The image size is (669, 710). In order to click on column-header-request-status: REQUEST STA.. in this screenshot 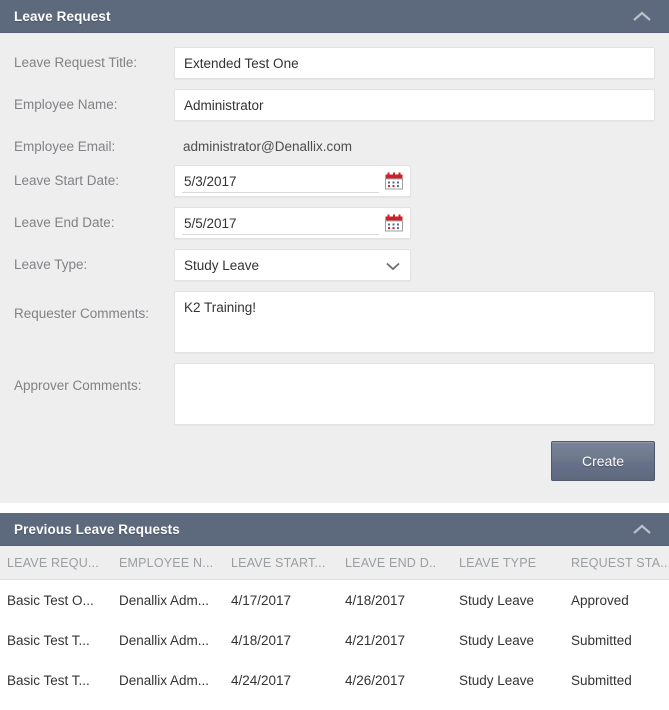, I will do `click(616, 563)`.